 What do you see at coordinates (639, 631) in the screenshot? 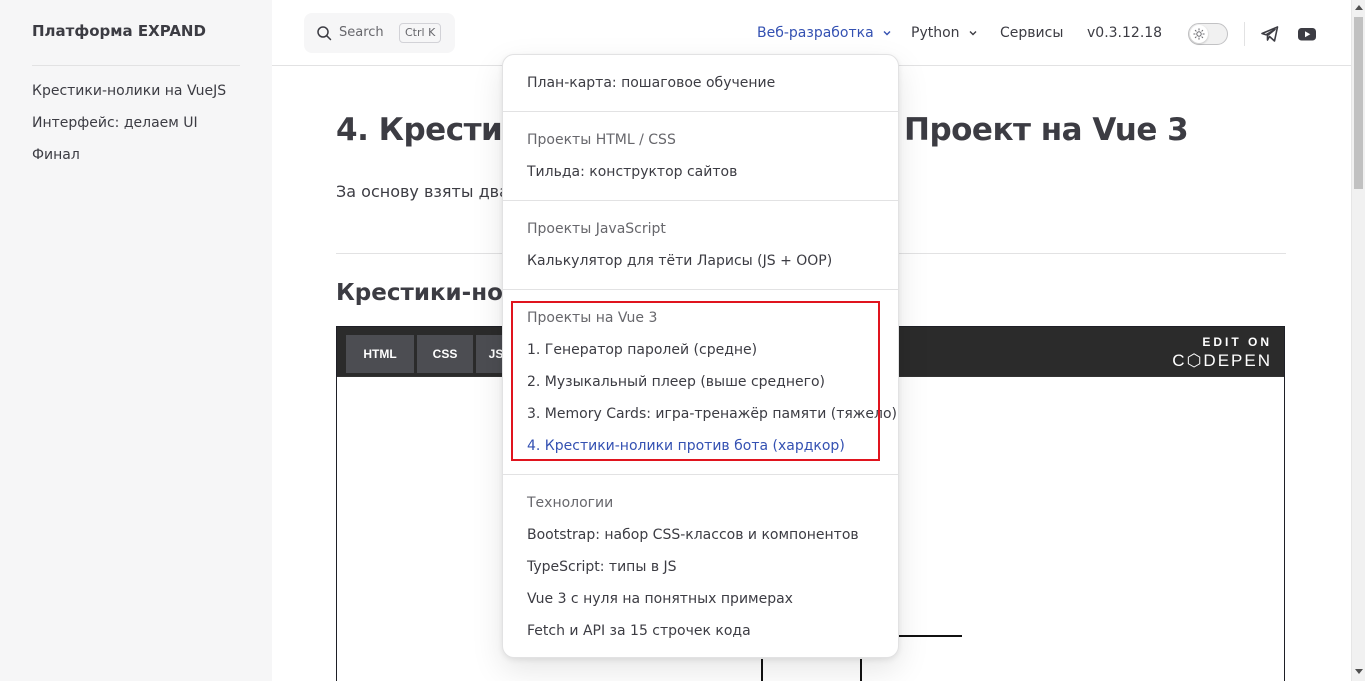
I see `menu-item: Fetch и API за 15 строчек кода` at bounding box center [639, 631].